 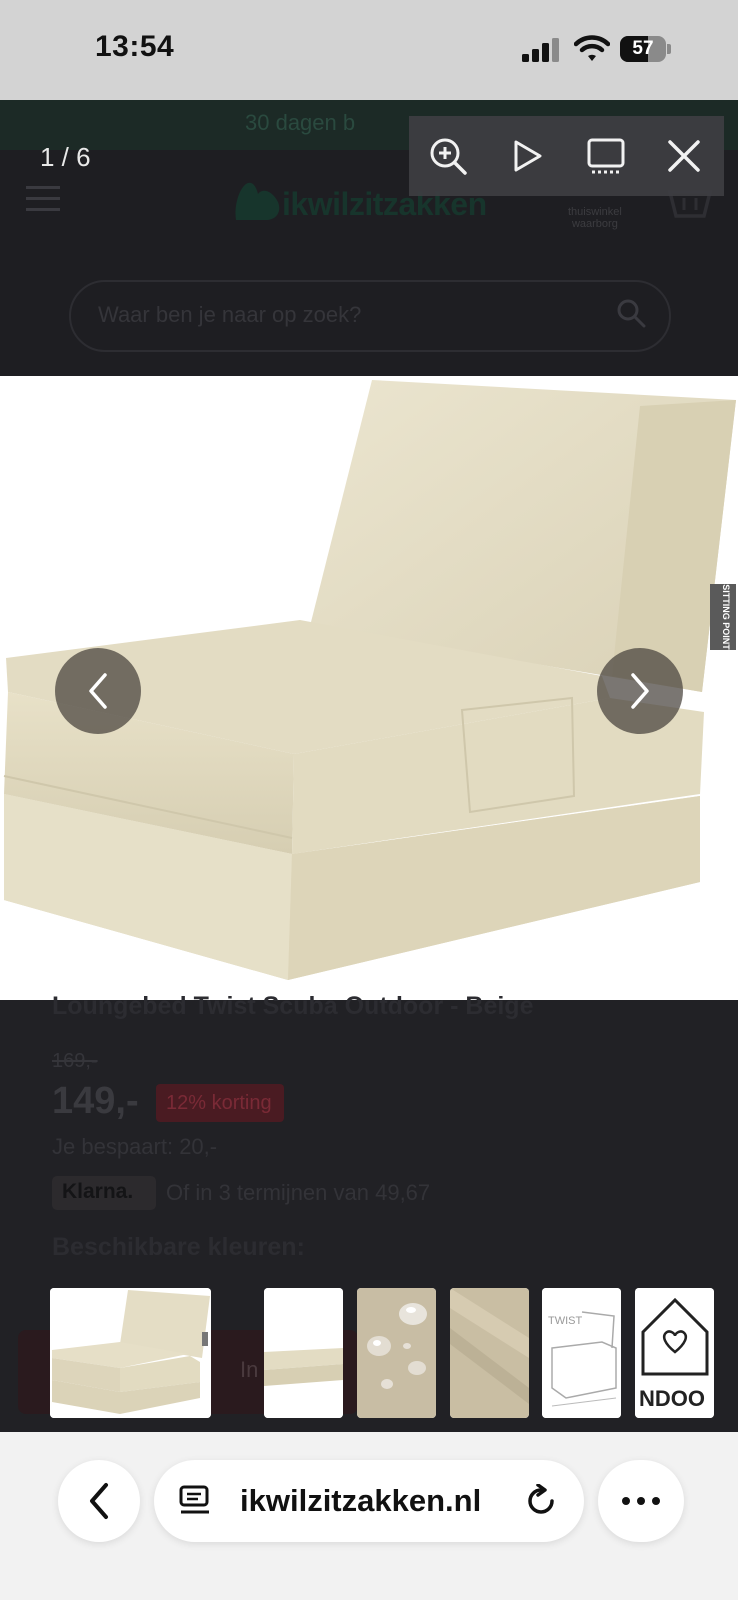 What do you see at coordinates (135, 1146) in the screenshot?
I see `savings-text: Je bespaart: 20,-` at bounding box center [135, 1146].